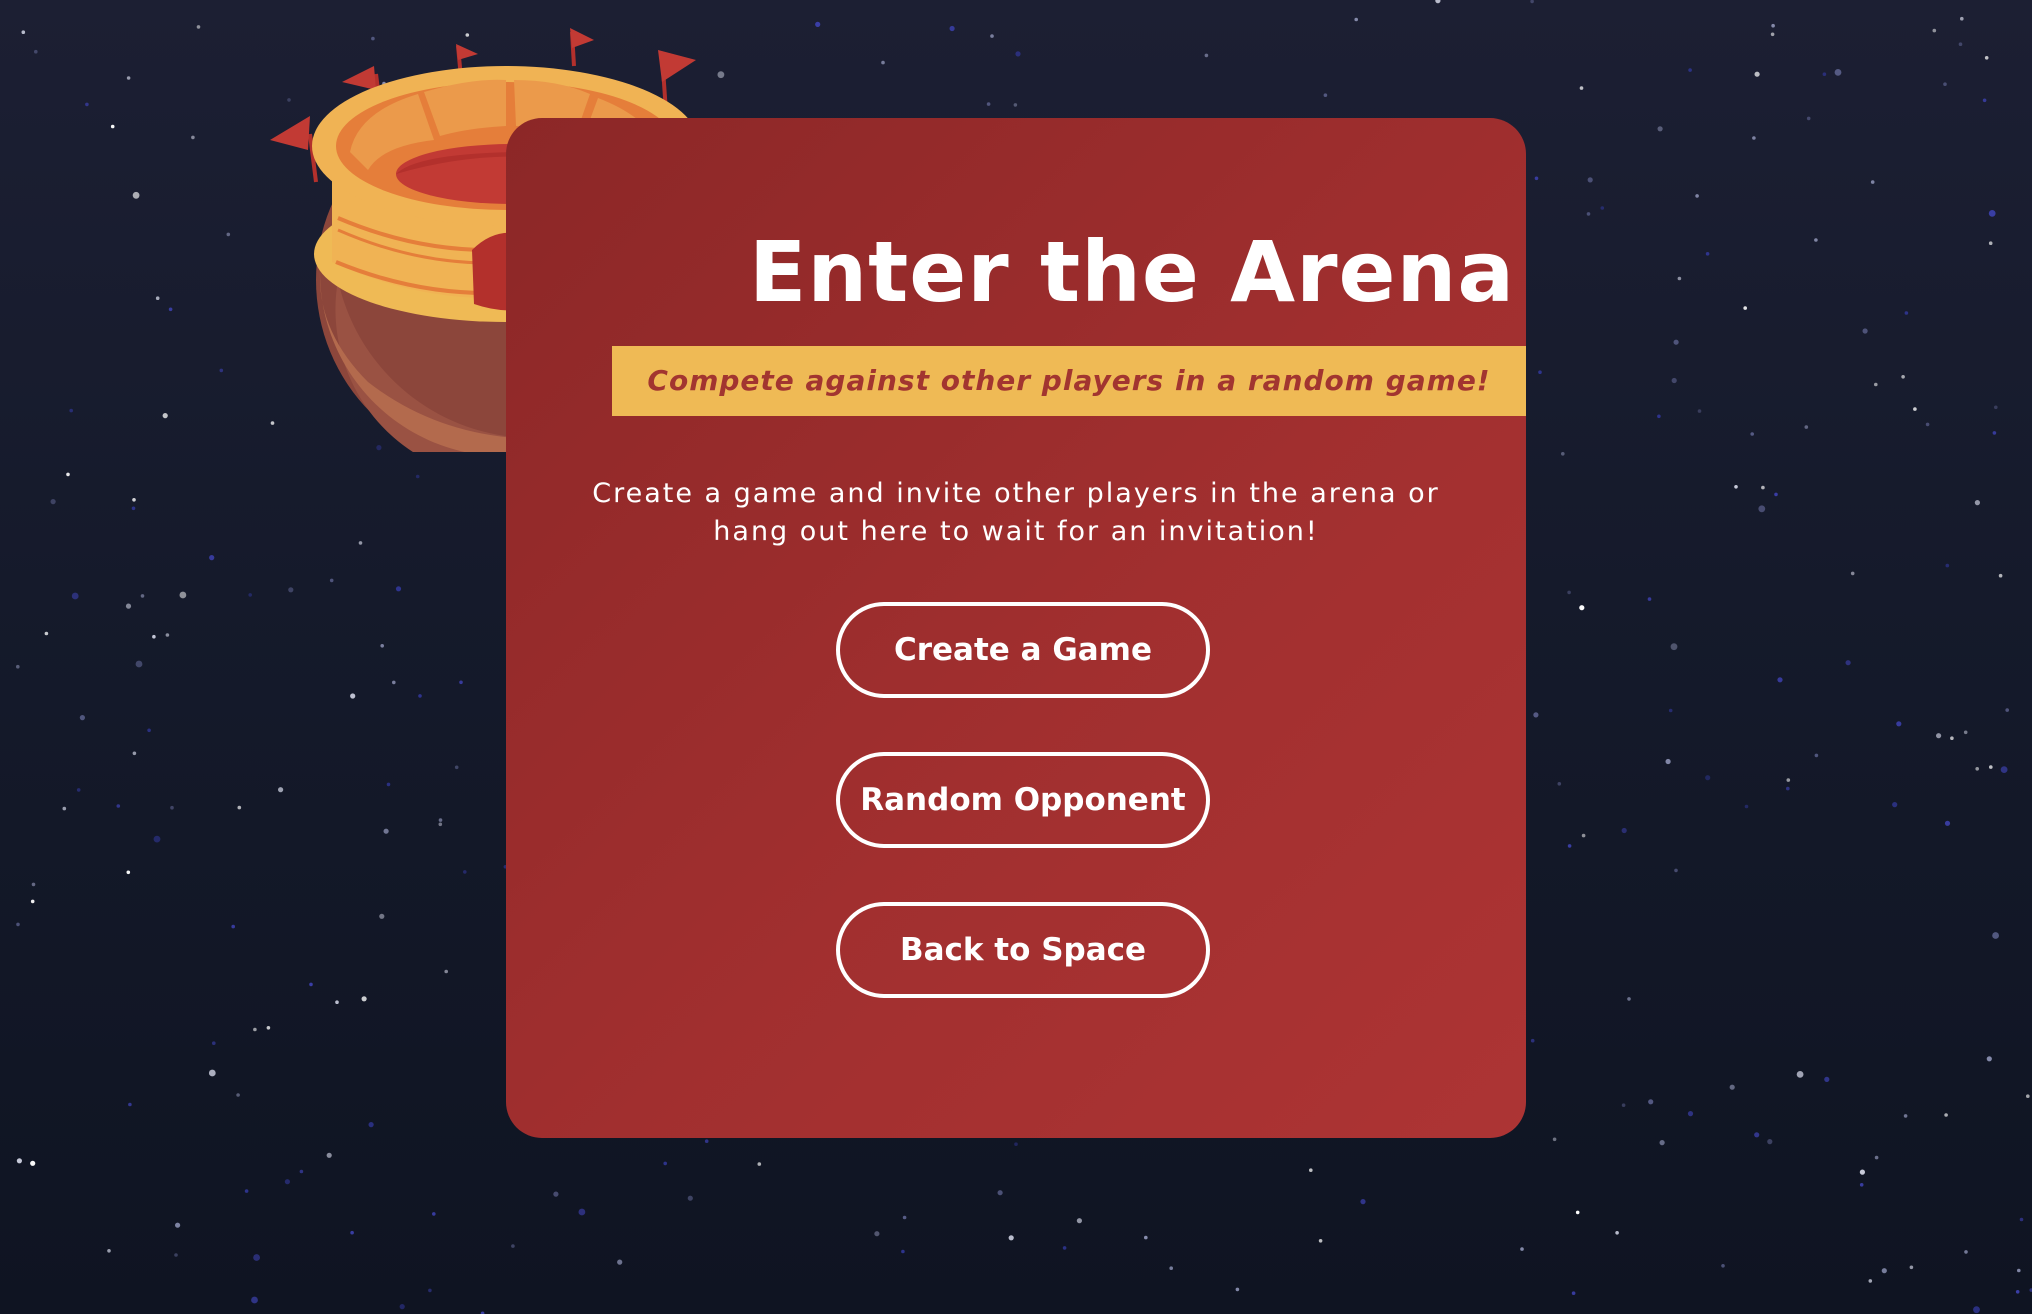 The image size is (2032, 1314). What do you see at coordinates (1023, 950) in the screenshot?
I see `back-to-space-button: Back to Space` at bounding box center [1023, 950].